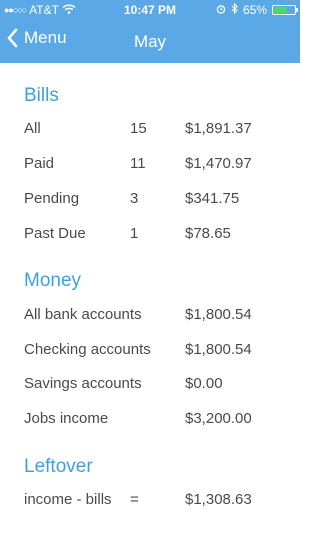 Image resolution: width=320 pixels, height=533 pixels. I want to click on bills-row-count: 3, so click(134, 198).